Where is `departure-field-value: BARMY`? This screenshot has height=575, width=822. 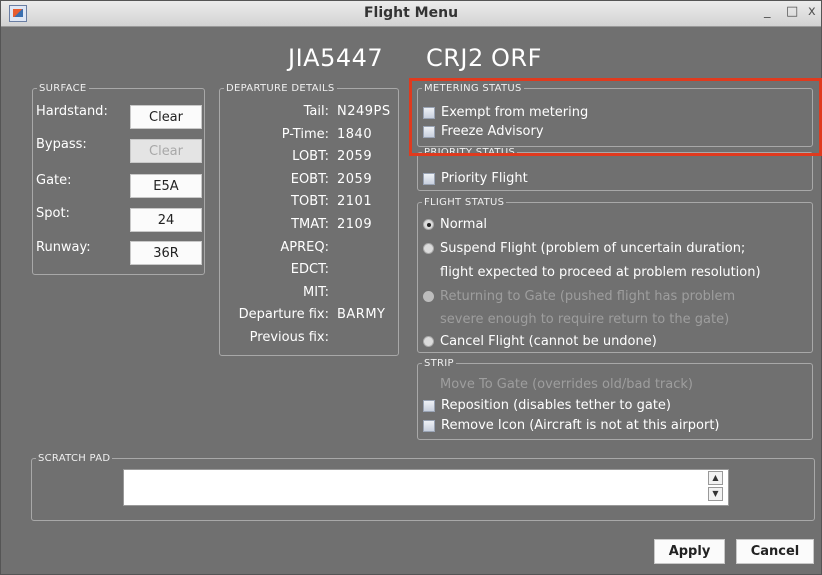 departure-field-value: BARMY is located at coordinates (361, 314).